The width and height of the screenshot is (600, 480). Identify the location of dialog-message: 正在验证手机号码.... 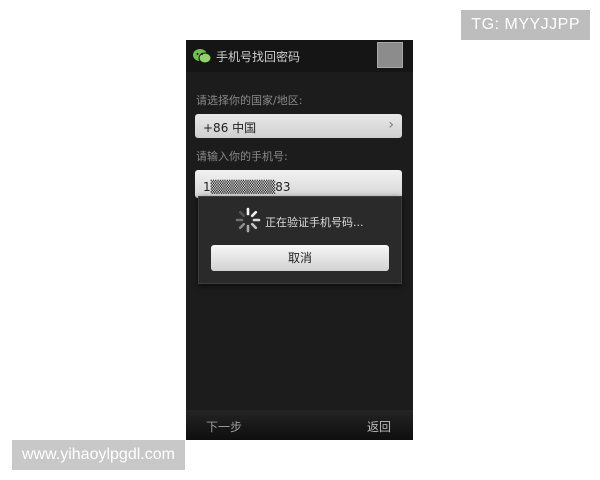
(314, 222).